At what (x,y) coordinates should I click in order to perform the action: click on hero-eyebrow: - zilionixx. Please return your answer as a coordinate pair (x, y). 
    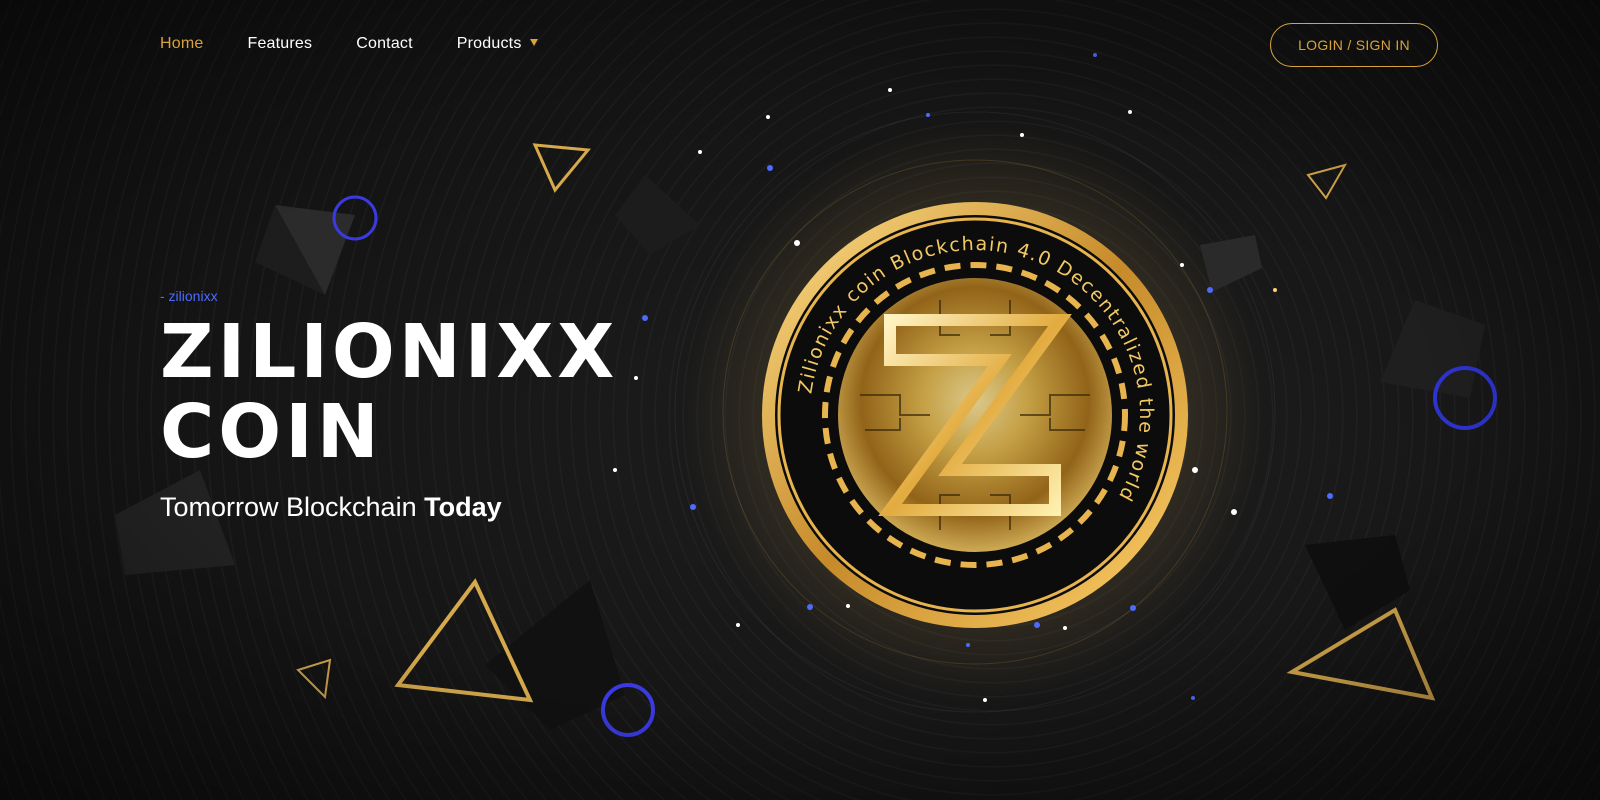
    Looking at the image, I should click on (189, 296).